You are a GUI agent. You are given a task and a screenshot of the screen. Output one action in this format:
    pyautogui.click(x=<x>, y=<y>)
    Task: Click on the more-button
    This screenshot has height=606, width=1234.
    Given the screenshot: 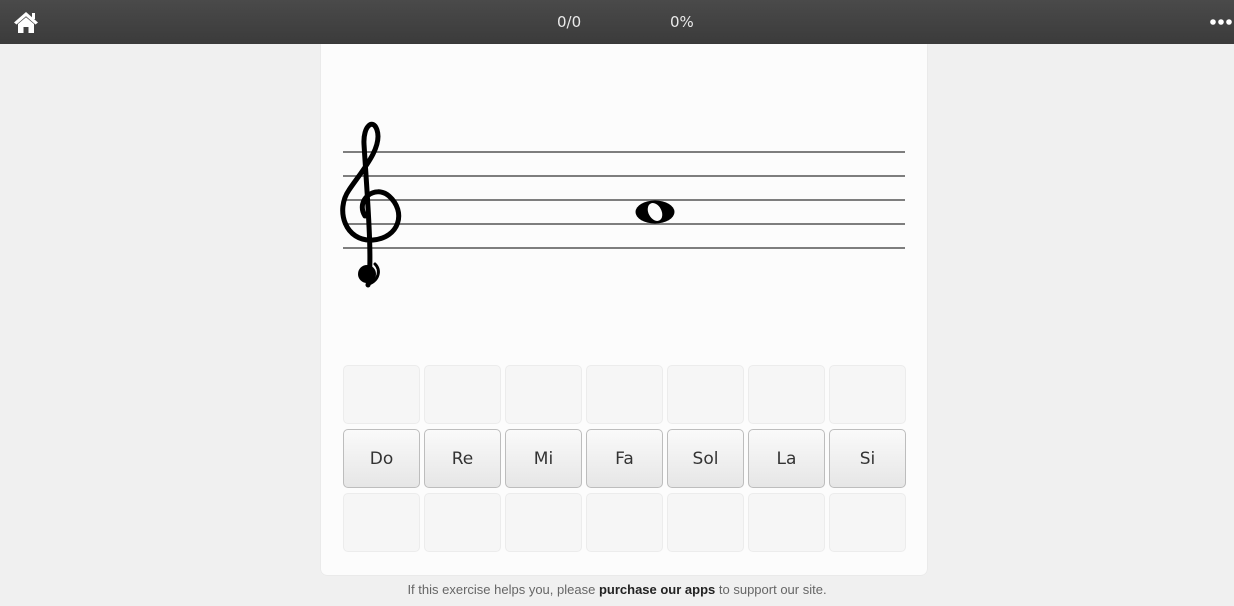 What is the action you would take?
    pyautogui.click(x=1221, y=22)
    